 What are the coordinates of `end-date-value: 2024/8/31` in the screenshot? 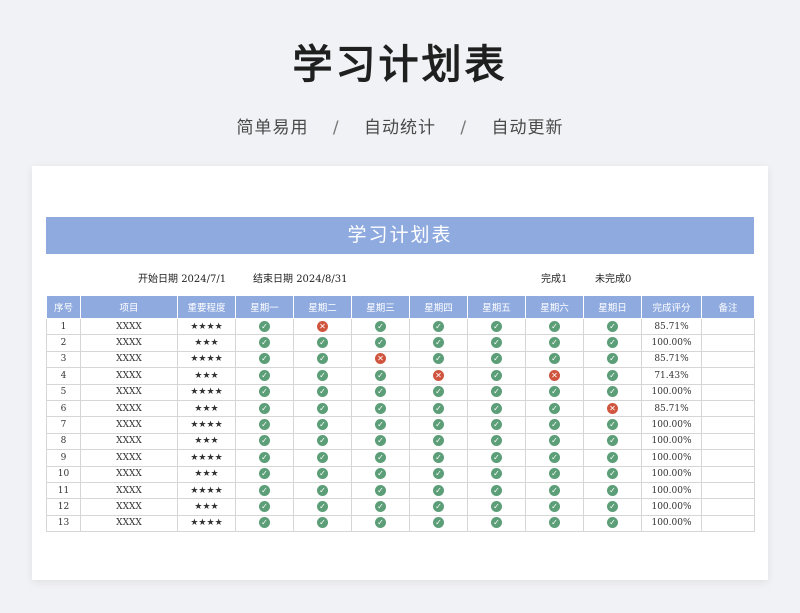 It's located at (322, 279).